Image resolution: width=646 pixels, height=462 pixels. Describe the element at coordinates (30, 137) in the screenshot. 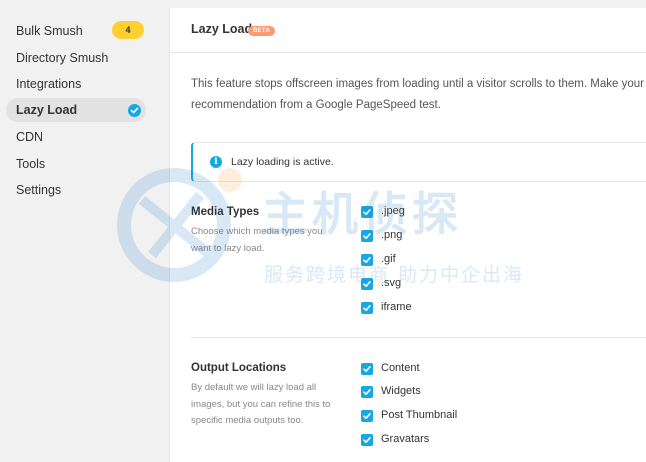

I see `sidebar-item-label: CDN` at that location.